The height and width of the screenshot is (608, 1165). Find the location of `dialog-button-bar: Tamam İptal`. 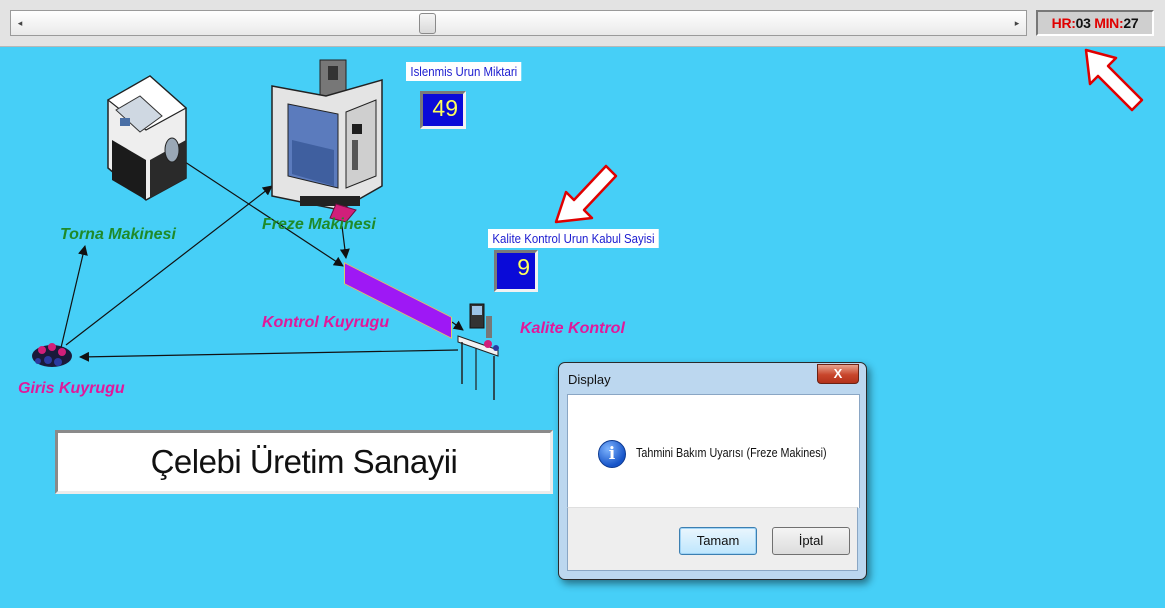

dialog-button-bar: Tamam İptal is located at coordinates (712, 539).